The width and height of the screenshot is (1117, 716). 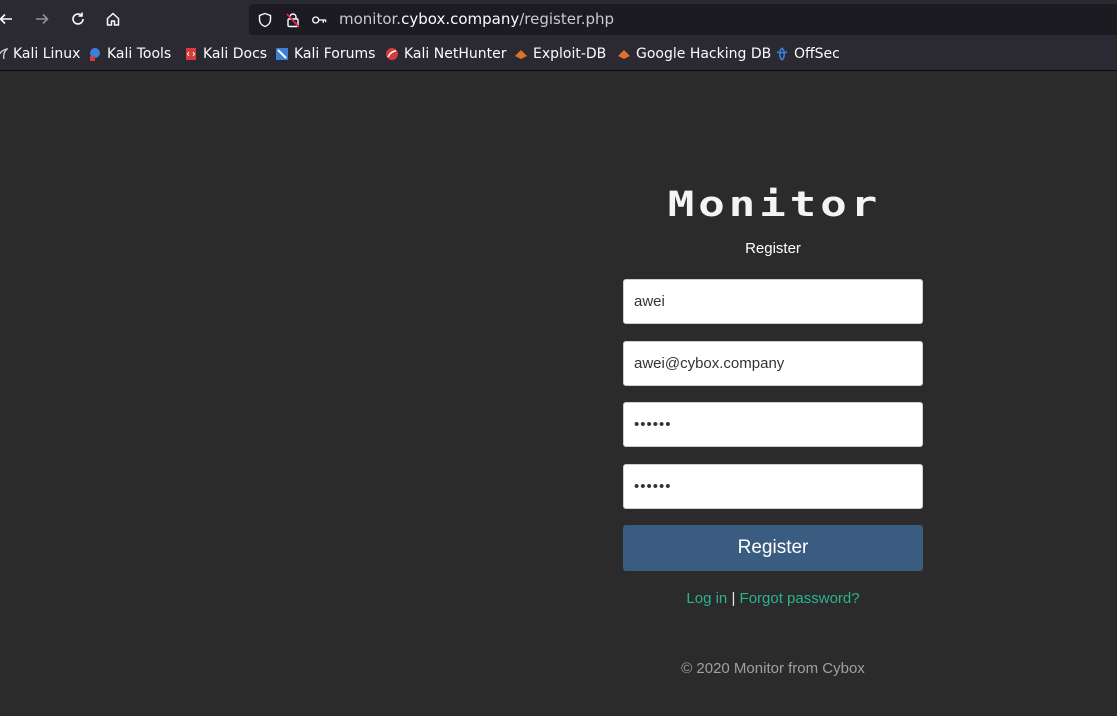 What do you see at coordinates (6, 19) in the screenshot?
I see `arrow-left-icon` at bounding box center [6, 19].